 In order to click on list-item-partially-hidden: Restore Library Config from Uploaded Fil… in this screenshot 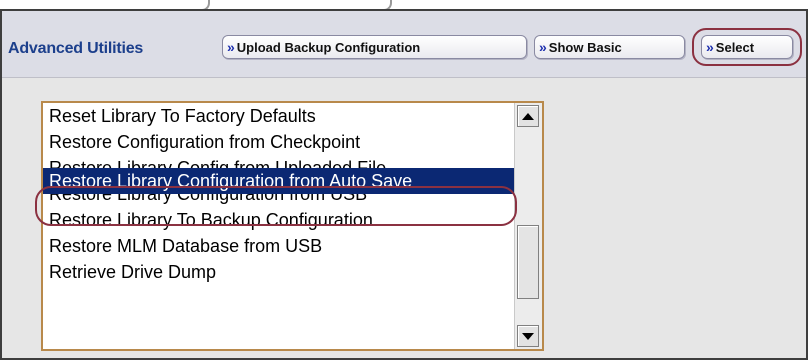, I will do `click(279, 161)`.